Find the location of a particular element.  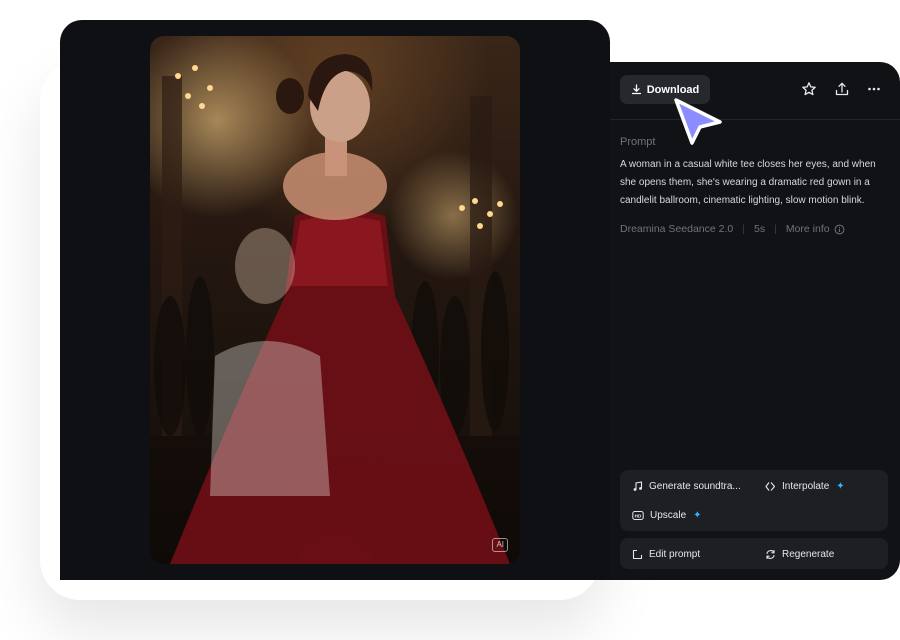

music-note-icon is located at coordinates (638, 485).